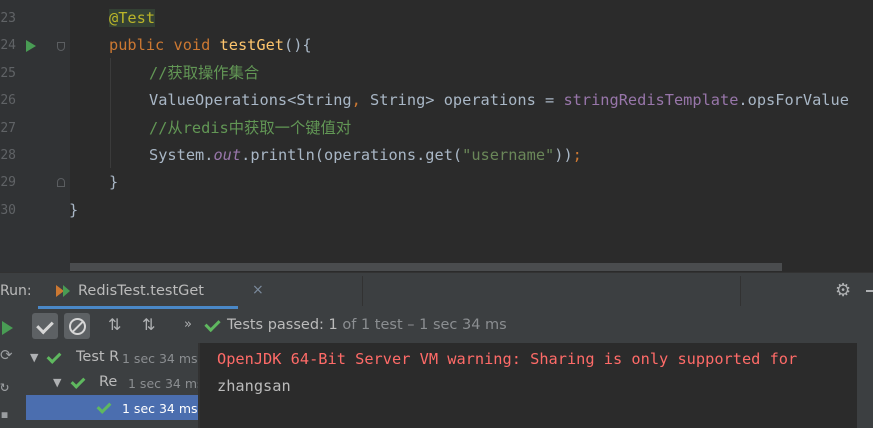  Describe the element at coordinates (356, 100) in the screenshot. I see `comma-token: ,` at that location.